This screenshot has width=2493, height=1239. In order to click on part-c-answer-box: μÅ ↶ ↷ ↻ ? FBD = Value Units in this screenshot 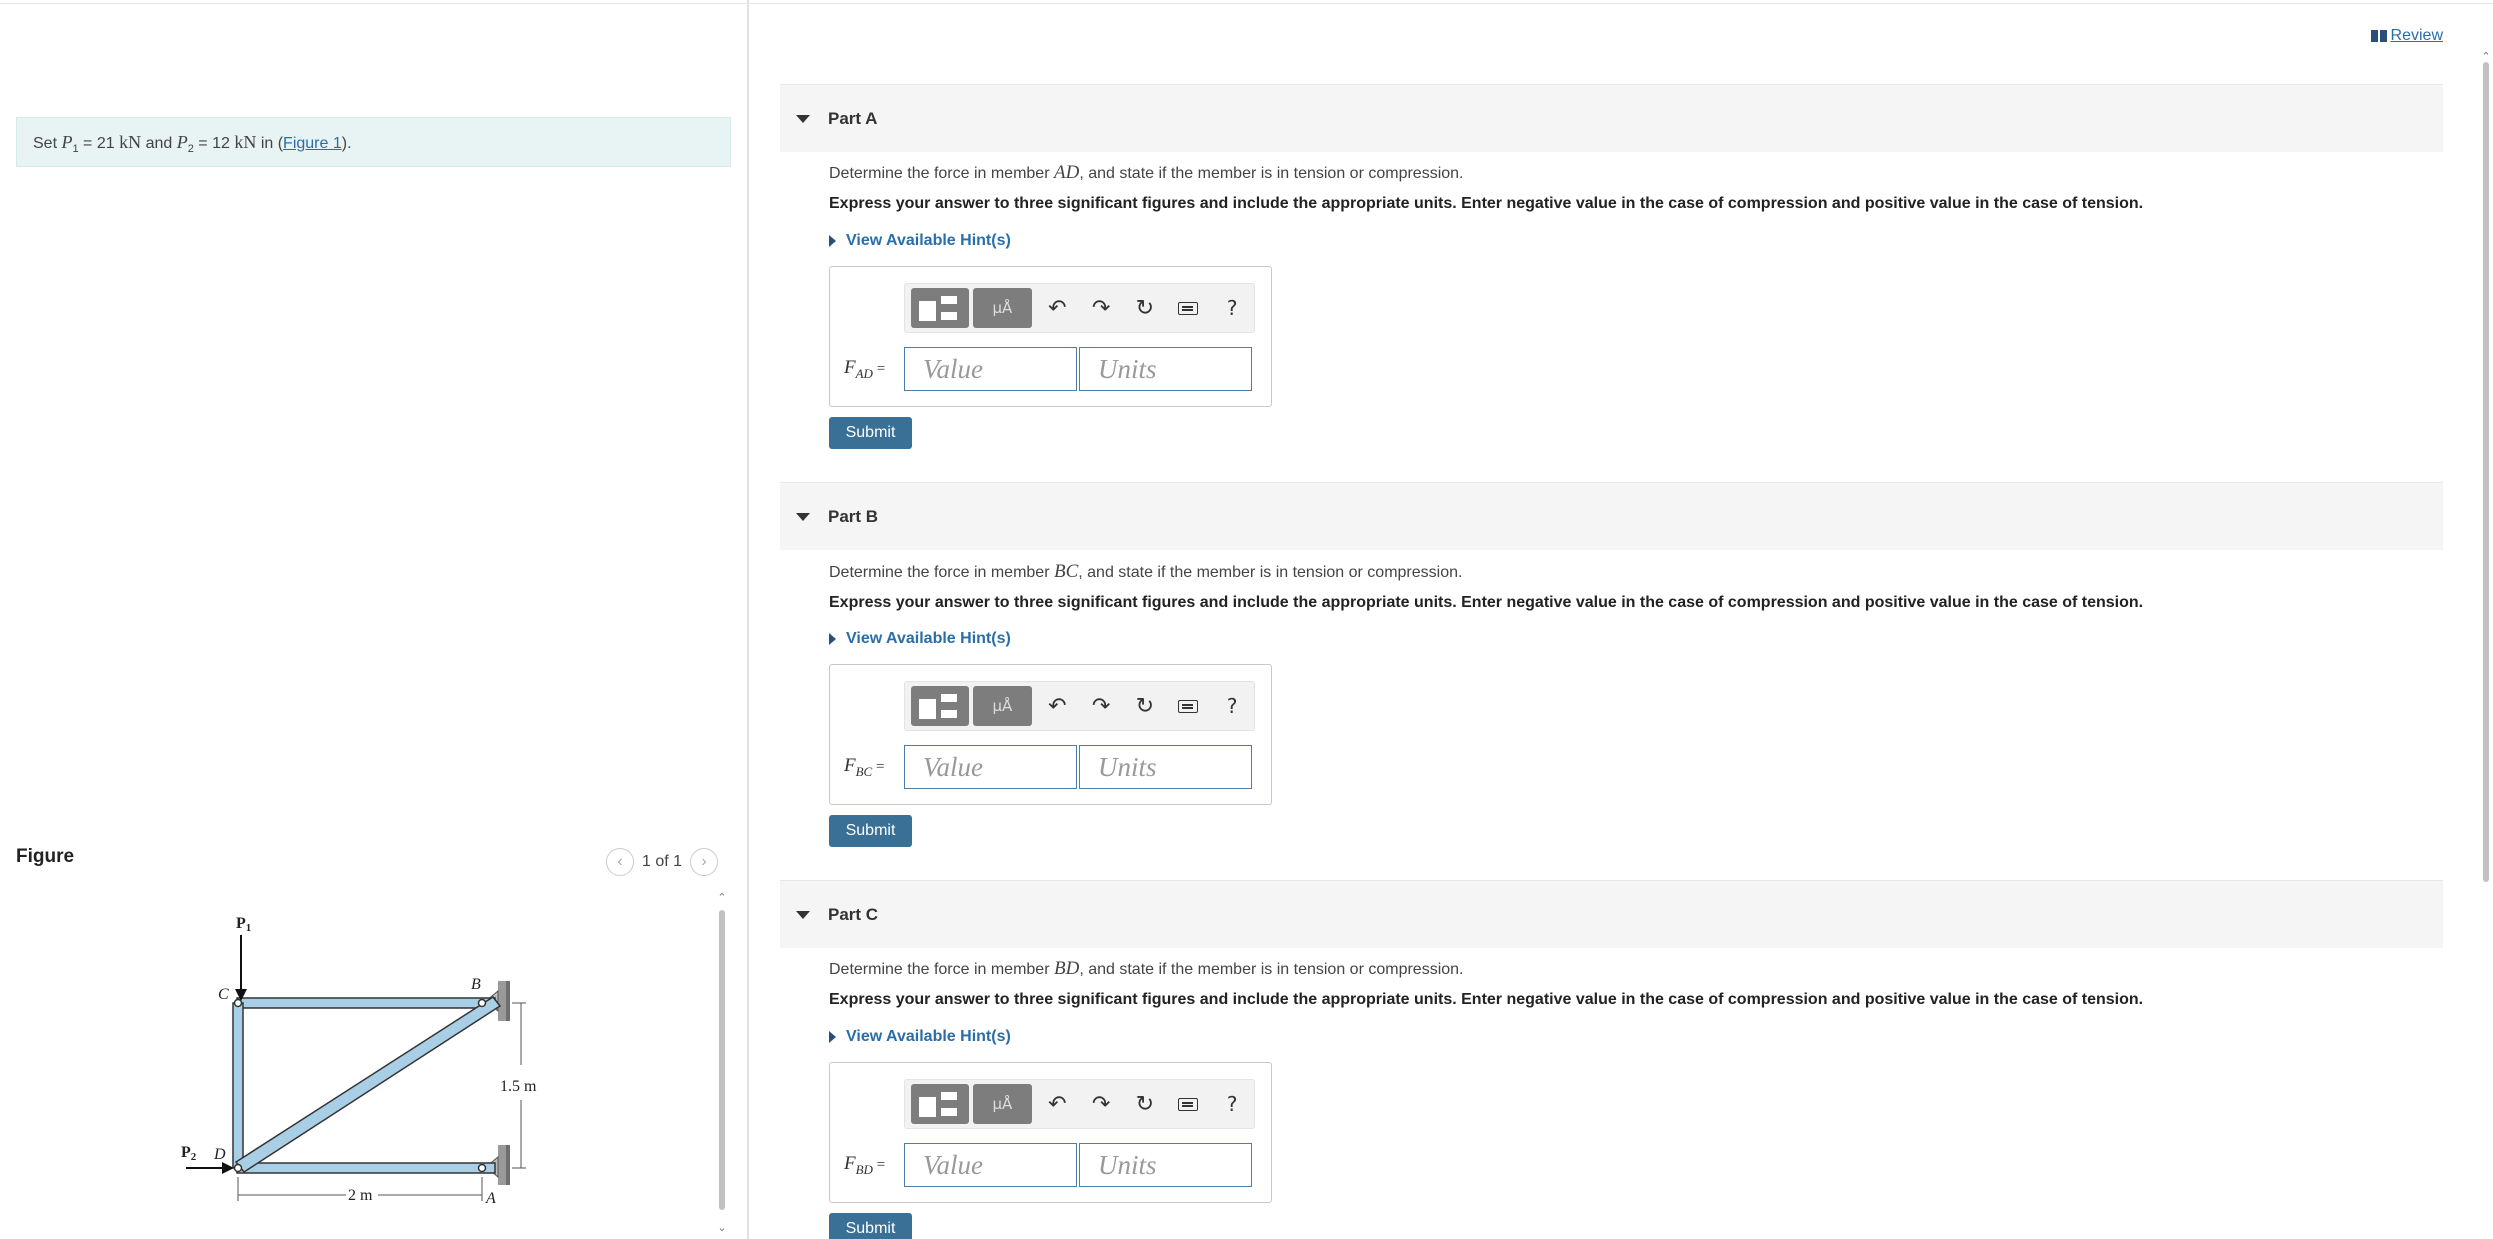, I will do `click(1050, 1132)`.